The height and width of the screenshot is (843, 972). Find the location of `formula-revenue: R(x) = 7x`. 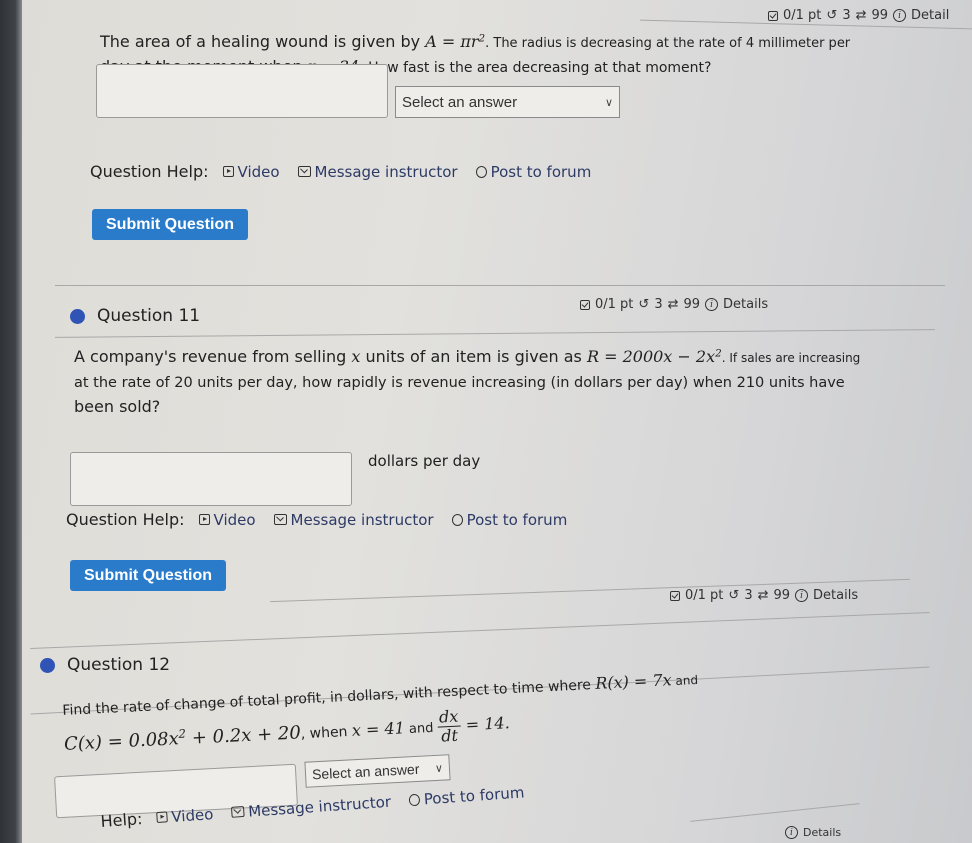

formula-revenue: R(x) = 7x is located at coordinates (633, 681).